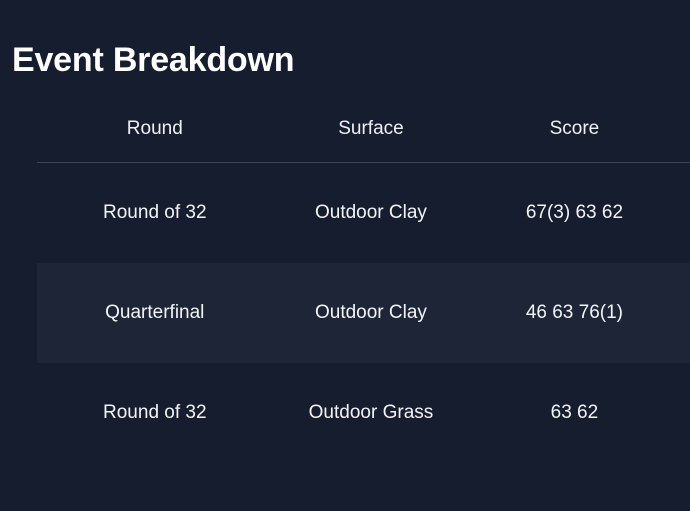 The height and width of the screenshot is (511, 690). I want to click on cell-round: Quarterfinal, so click(155, 313).